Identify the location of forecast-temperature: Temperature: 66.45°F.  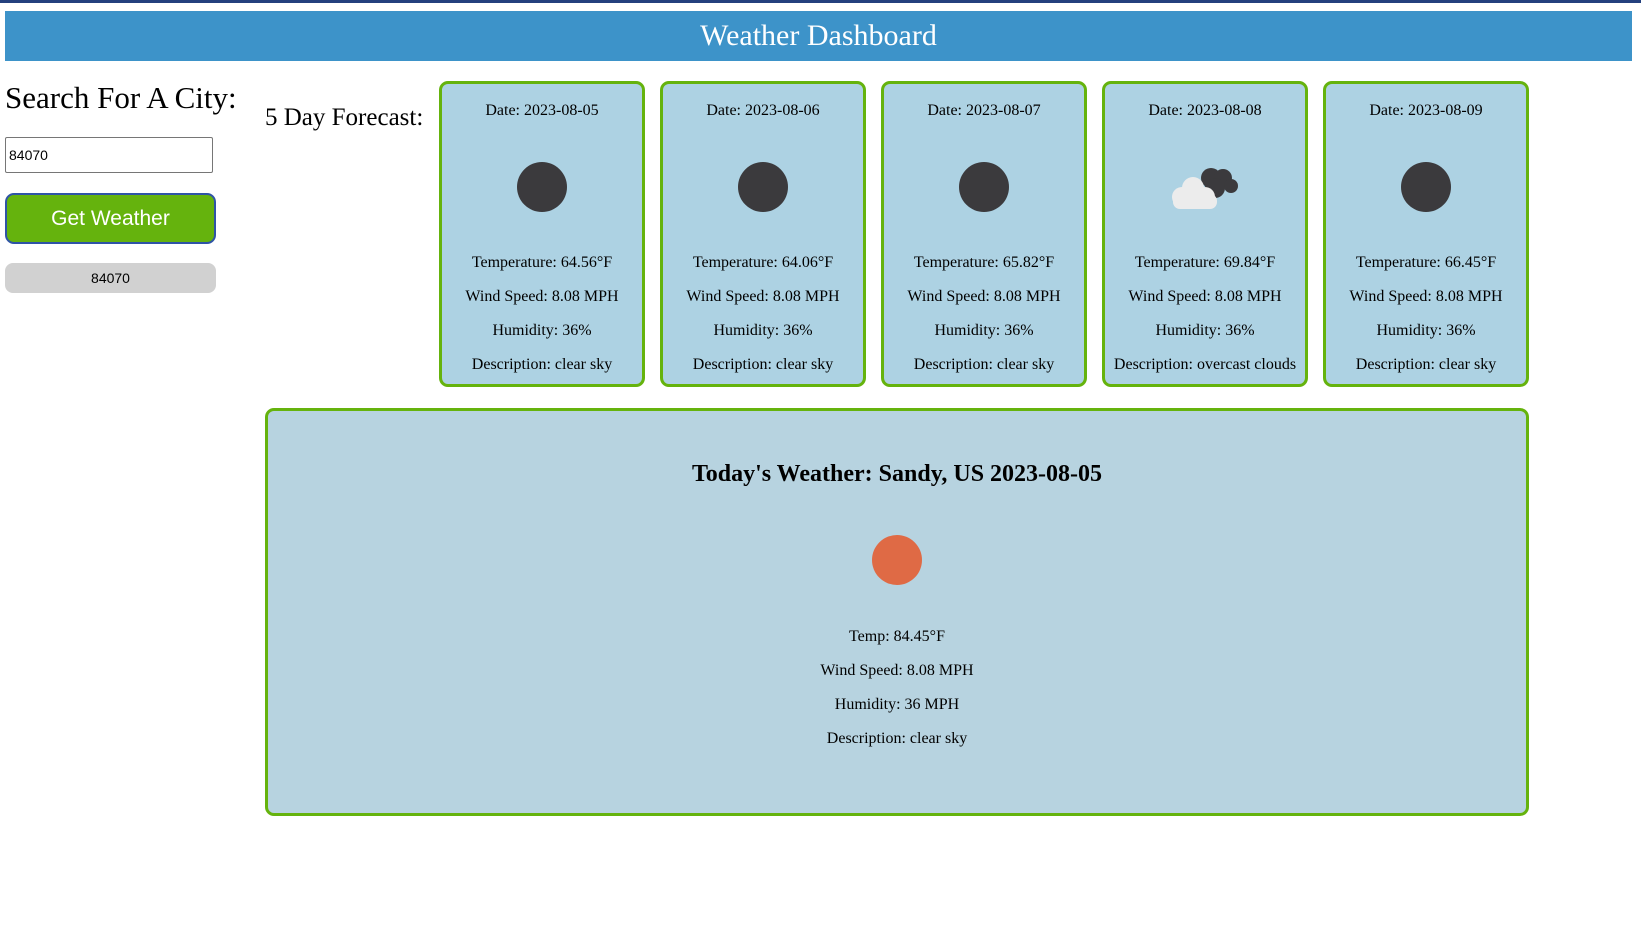
(1426, 262).